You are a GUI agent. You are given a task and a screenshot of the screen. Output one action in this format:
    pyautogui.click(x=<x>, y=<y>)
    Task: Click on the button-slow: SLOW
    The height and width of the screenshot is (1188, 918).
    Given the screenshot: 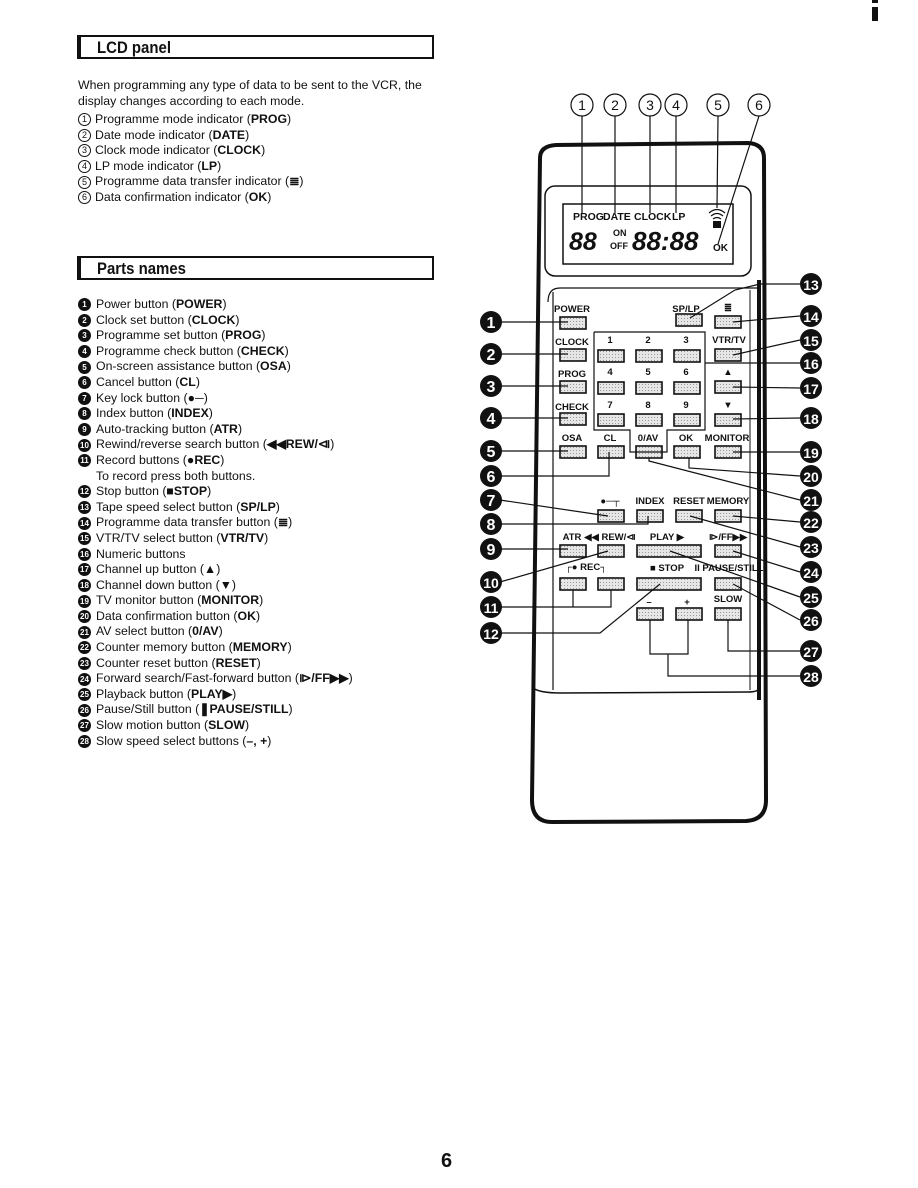 What is the action you would take?
    pyautogui.click(x=728, y=607)
    